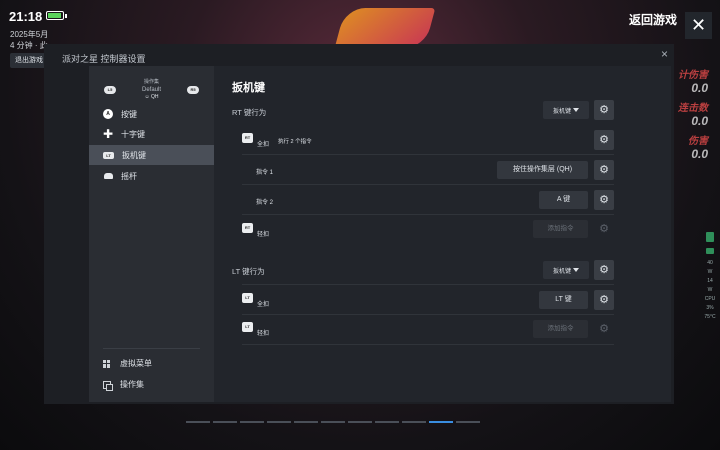 This screenshot has width=720, height=450. I want to click on rt-command-2-label: 指令 2, so click(265, 203).